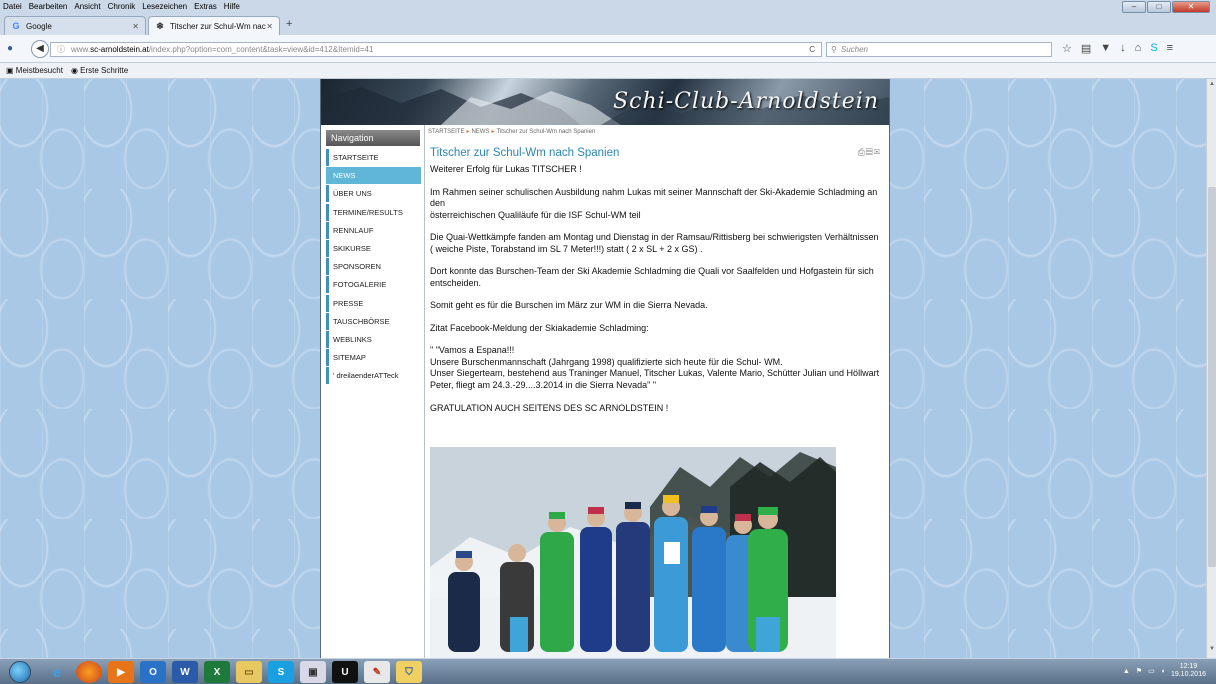 Image resolution: width=1216 pixels, height=684 pixels. What do you see at coordinates (1159, 7) in the screenshot?
I see `maximize-button: □` at bounding box center [1159, 7].